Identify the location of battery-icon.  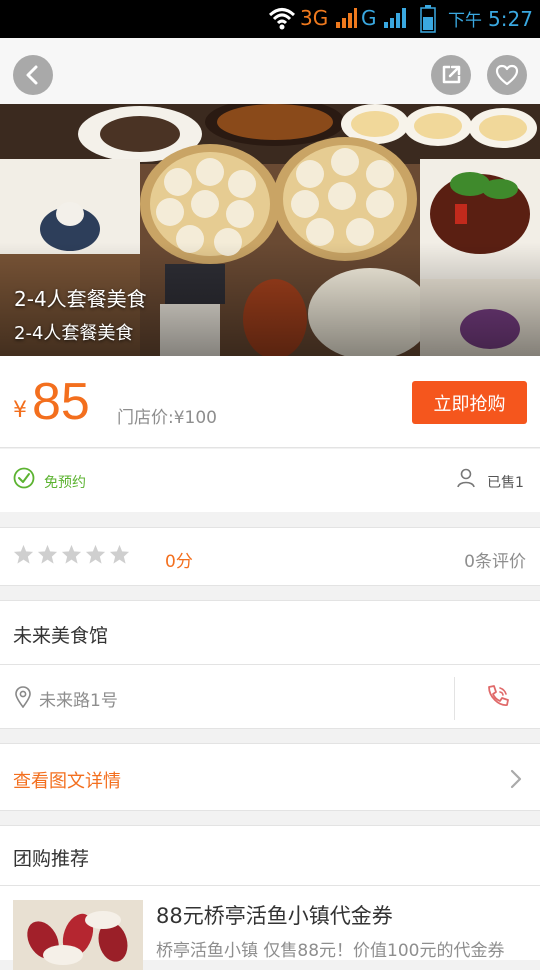
(428, 21).